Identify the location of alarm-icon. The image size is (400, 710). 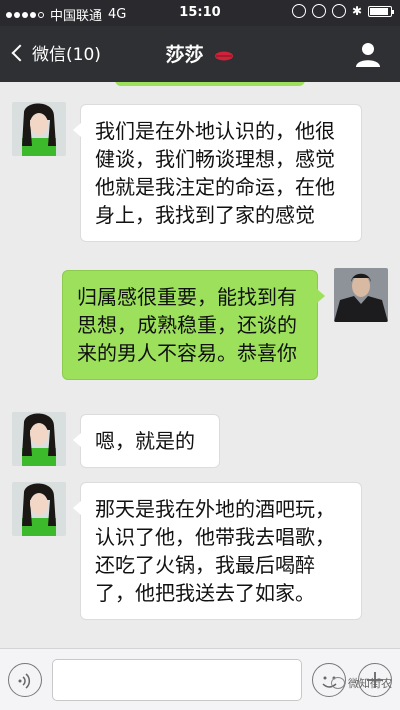
(338, 11).